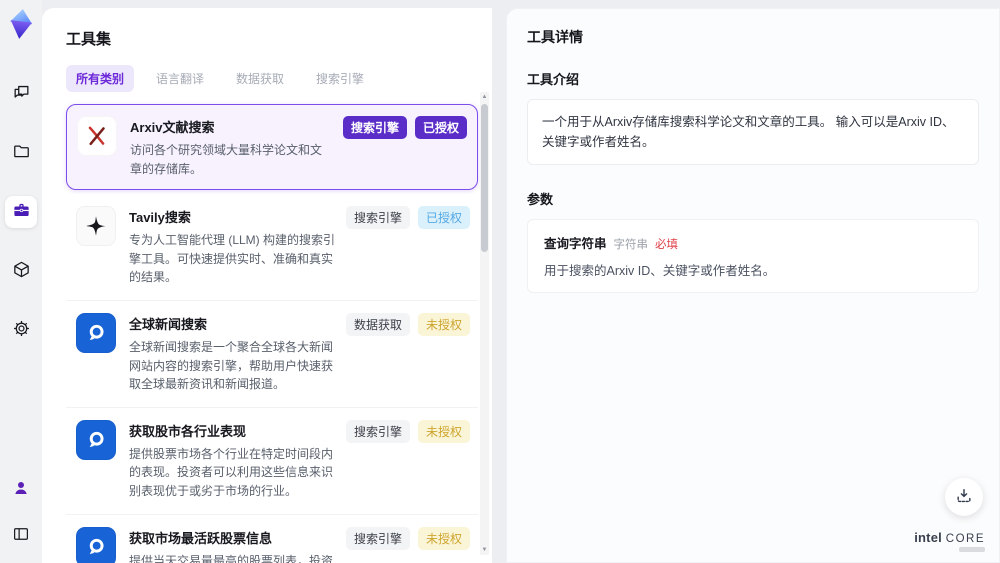  Describe the element at coordinates (484, 97) in the screenshot. I see `scrollbar-up-icon: ▲` at that location.